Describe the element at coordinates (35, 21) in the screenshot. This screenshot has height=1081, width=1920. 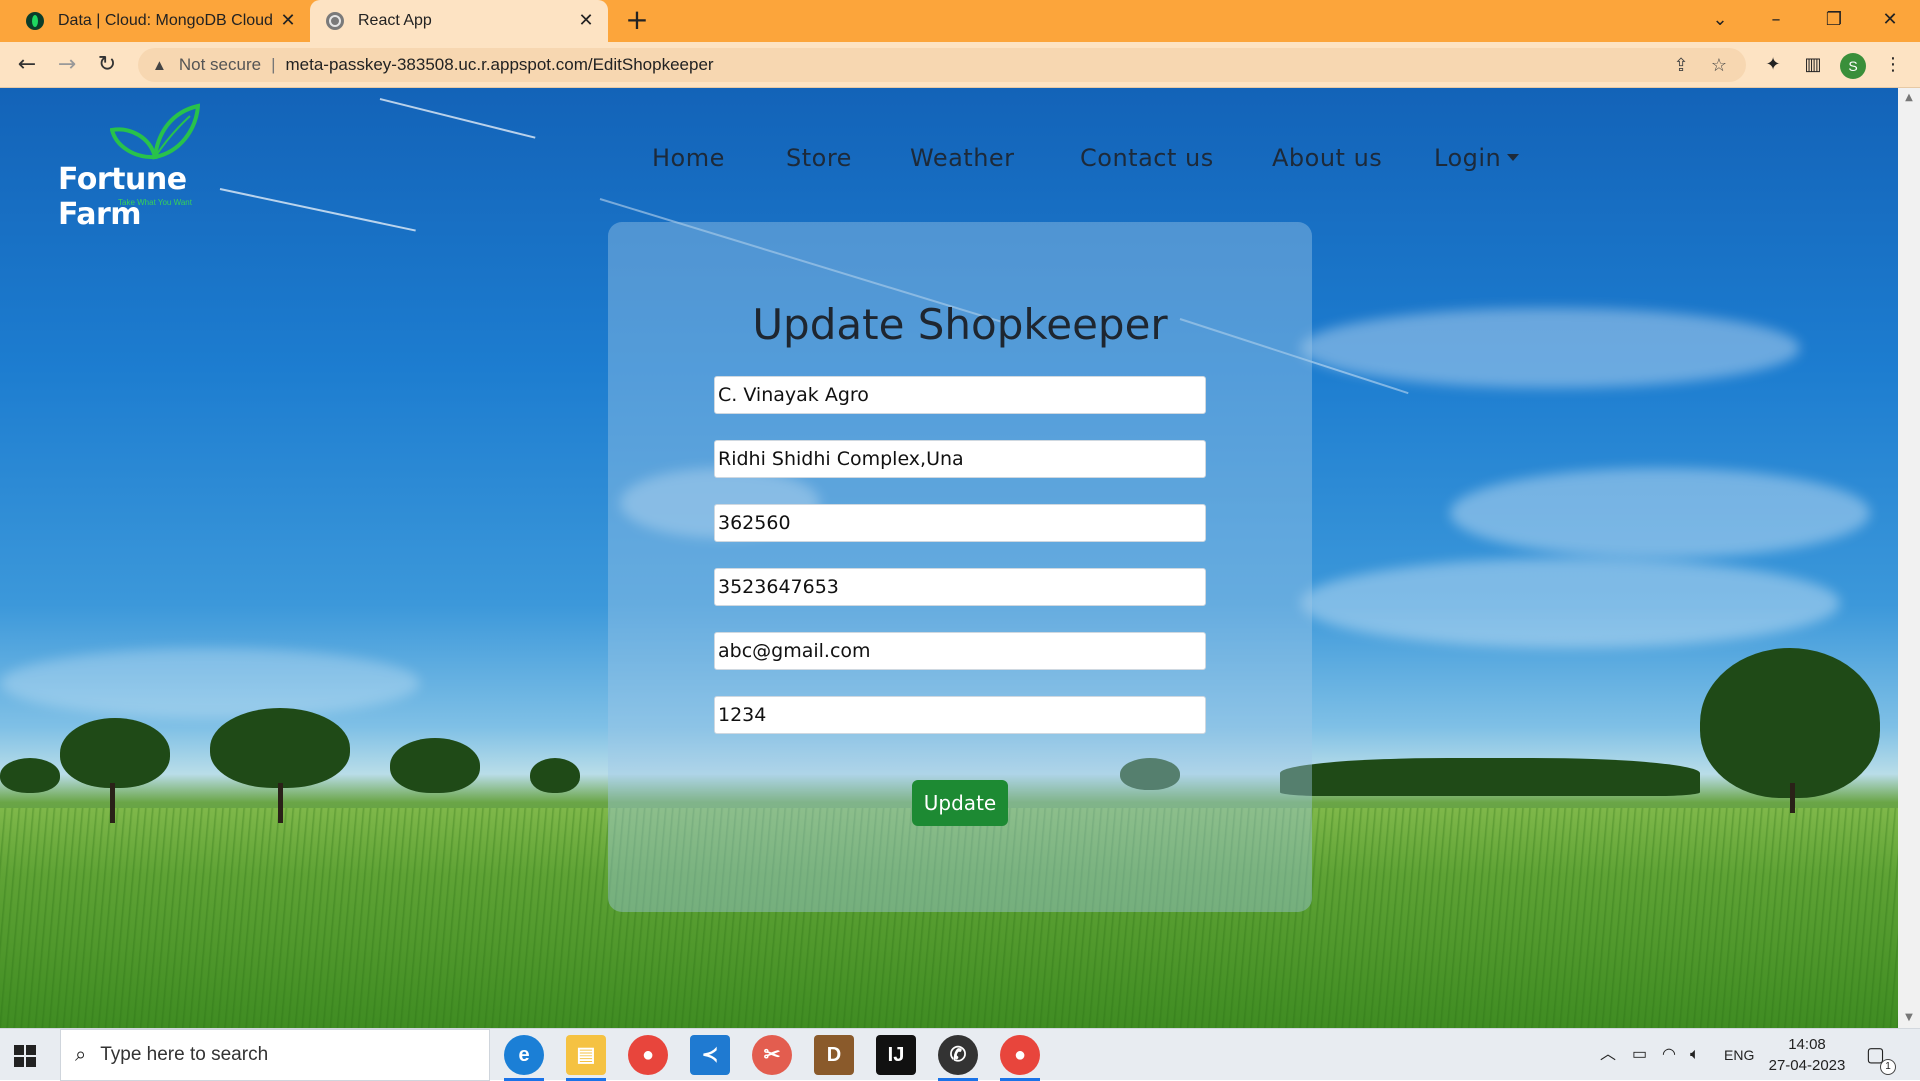
I see `mongodb-leaf-icon` at that location.